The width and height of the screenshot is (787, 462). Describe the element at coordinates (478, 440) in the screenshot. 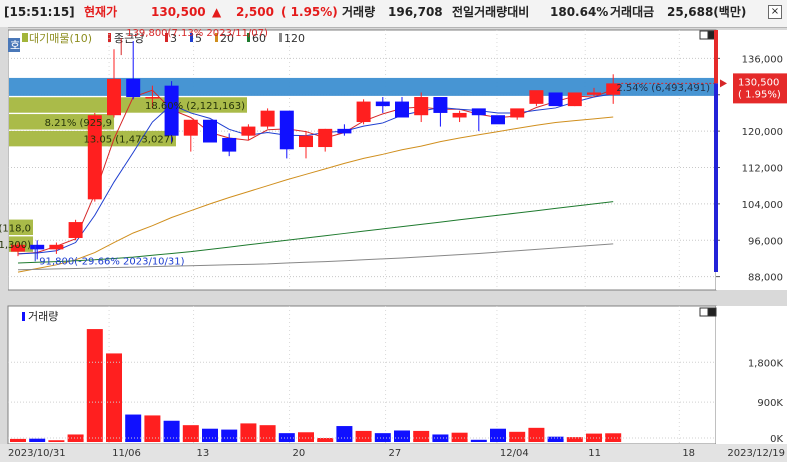

I see `volume-bar-12/01` at that location.